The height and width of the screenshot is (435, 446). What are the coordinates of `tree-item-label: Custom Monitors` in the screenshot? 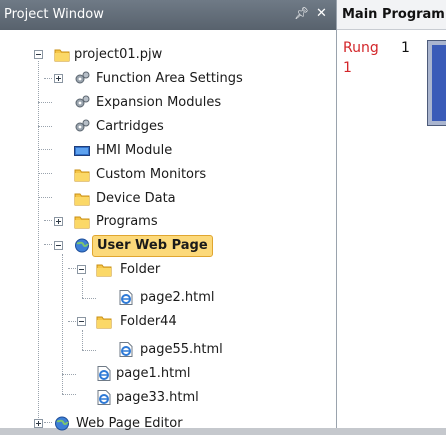 It's located at (151, 174).